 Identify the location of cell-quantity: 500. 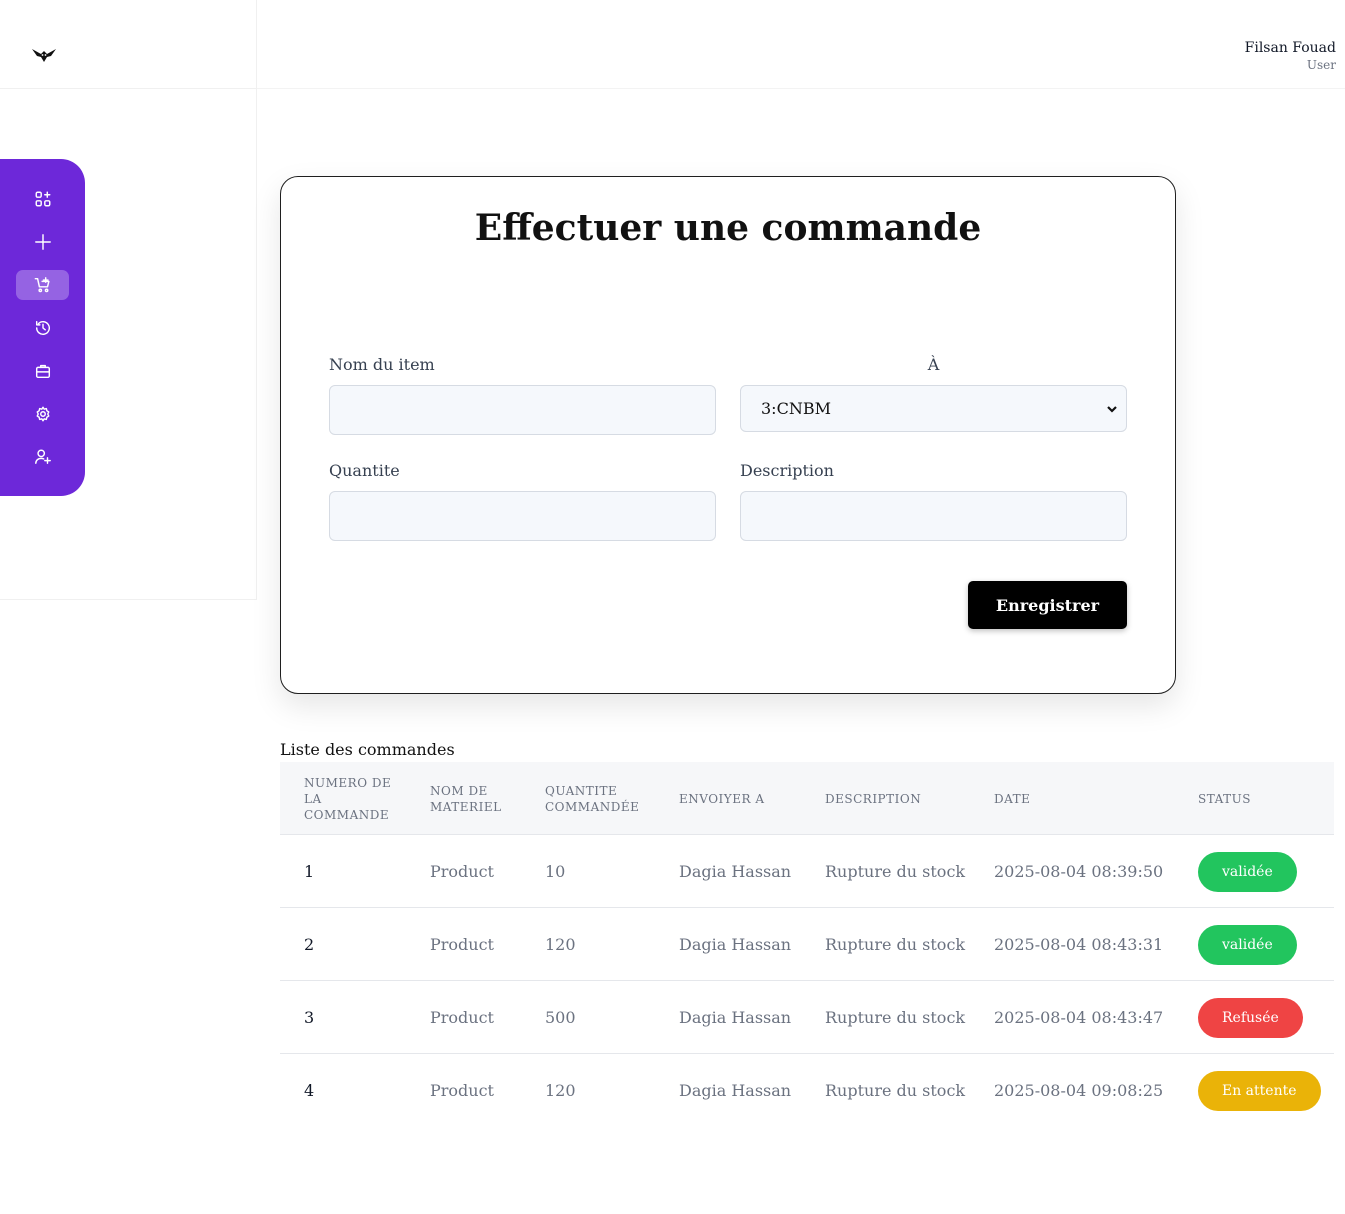
(560, 1017).